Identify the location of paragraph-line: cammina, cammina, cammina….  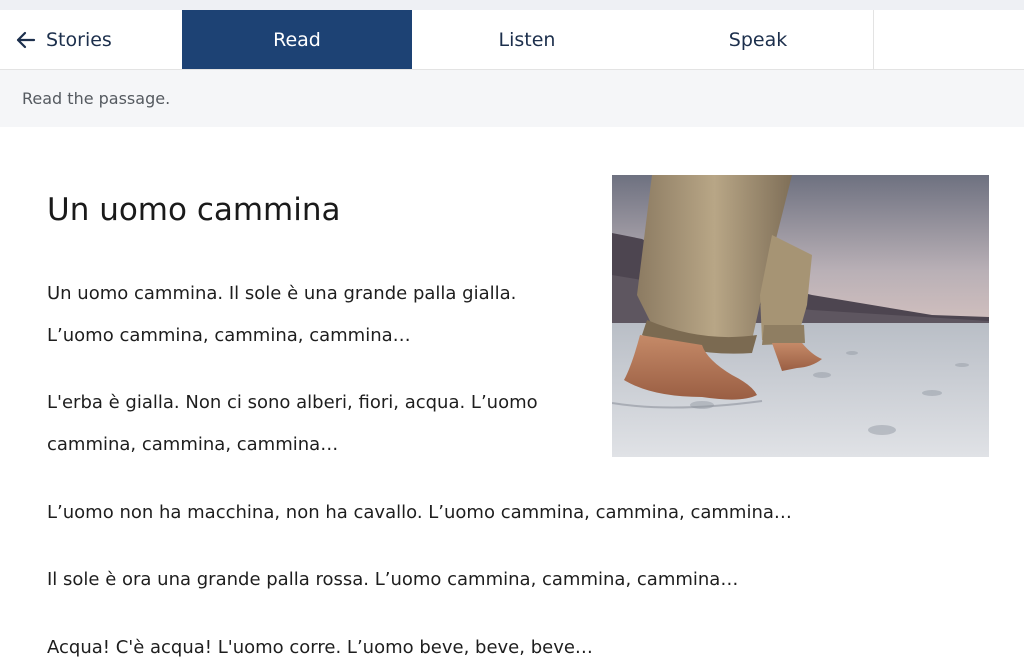
(193, 444).